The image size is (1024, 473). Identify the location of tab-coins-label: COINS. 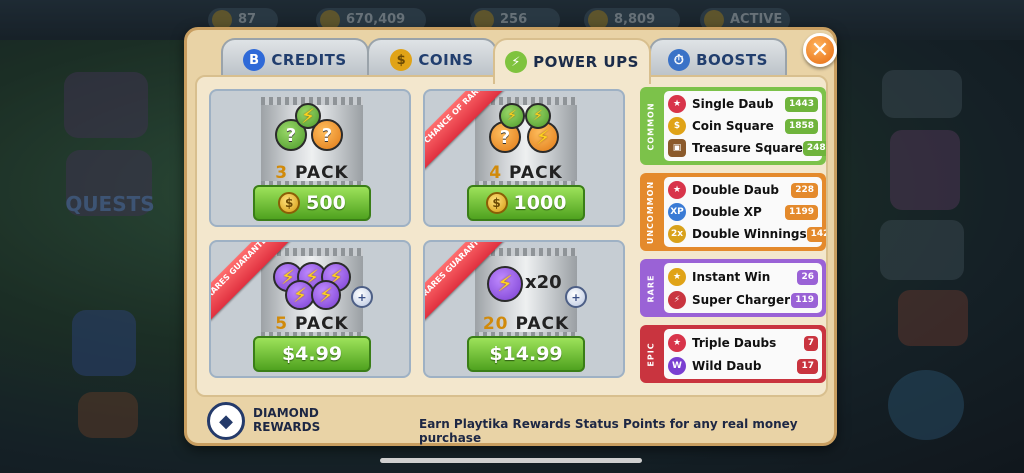
(446, 60).